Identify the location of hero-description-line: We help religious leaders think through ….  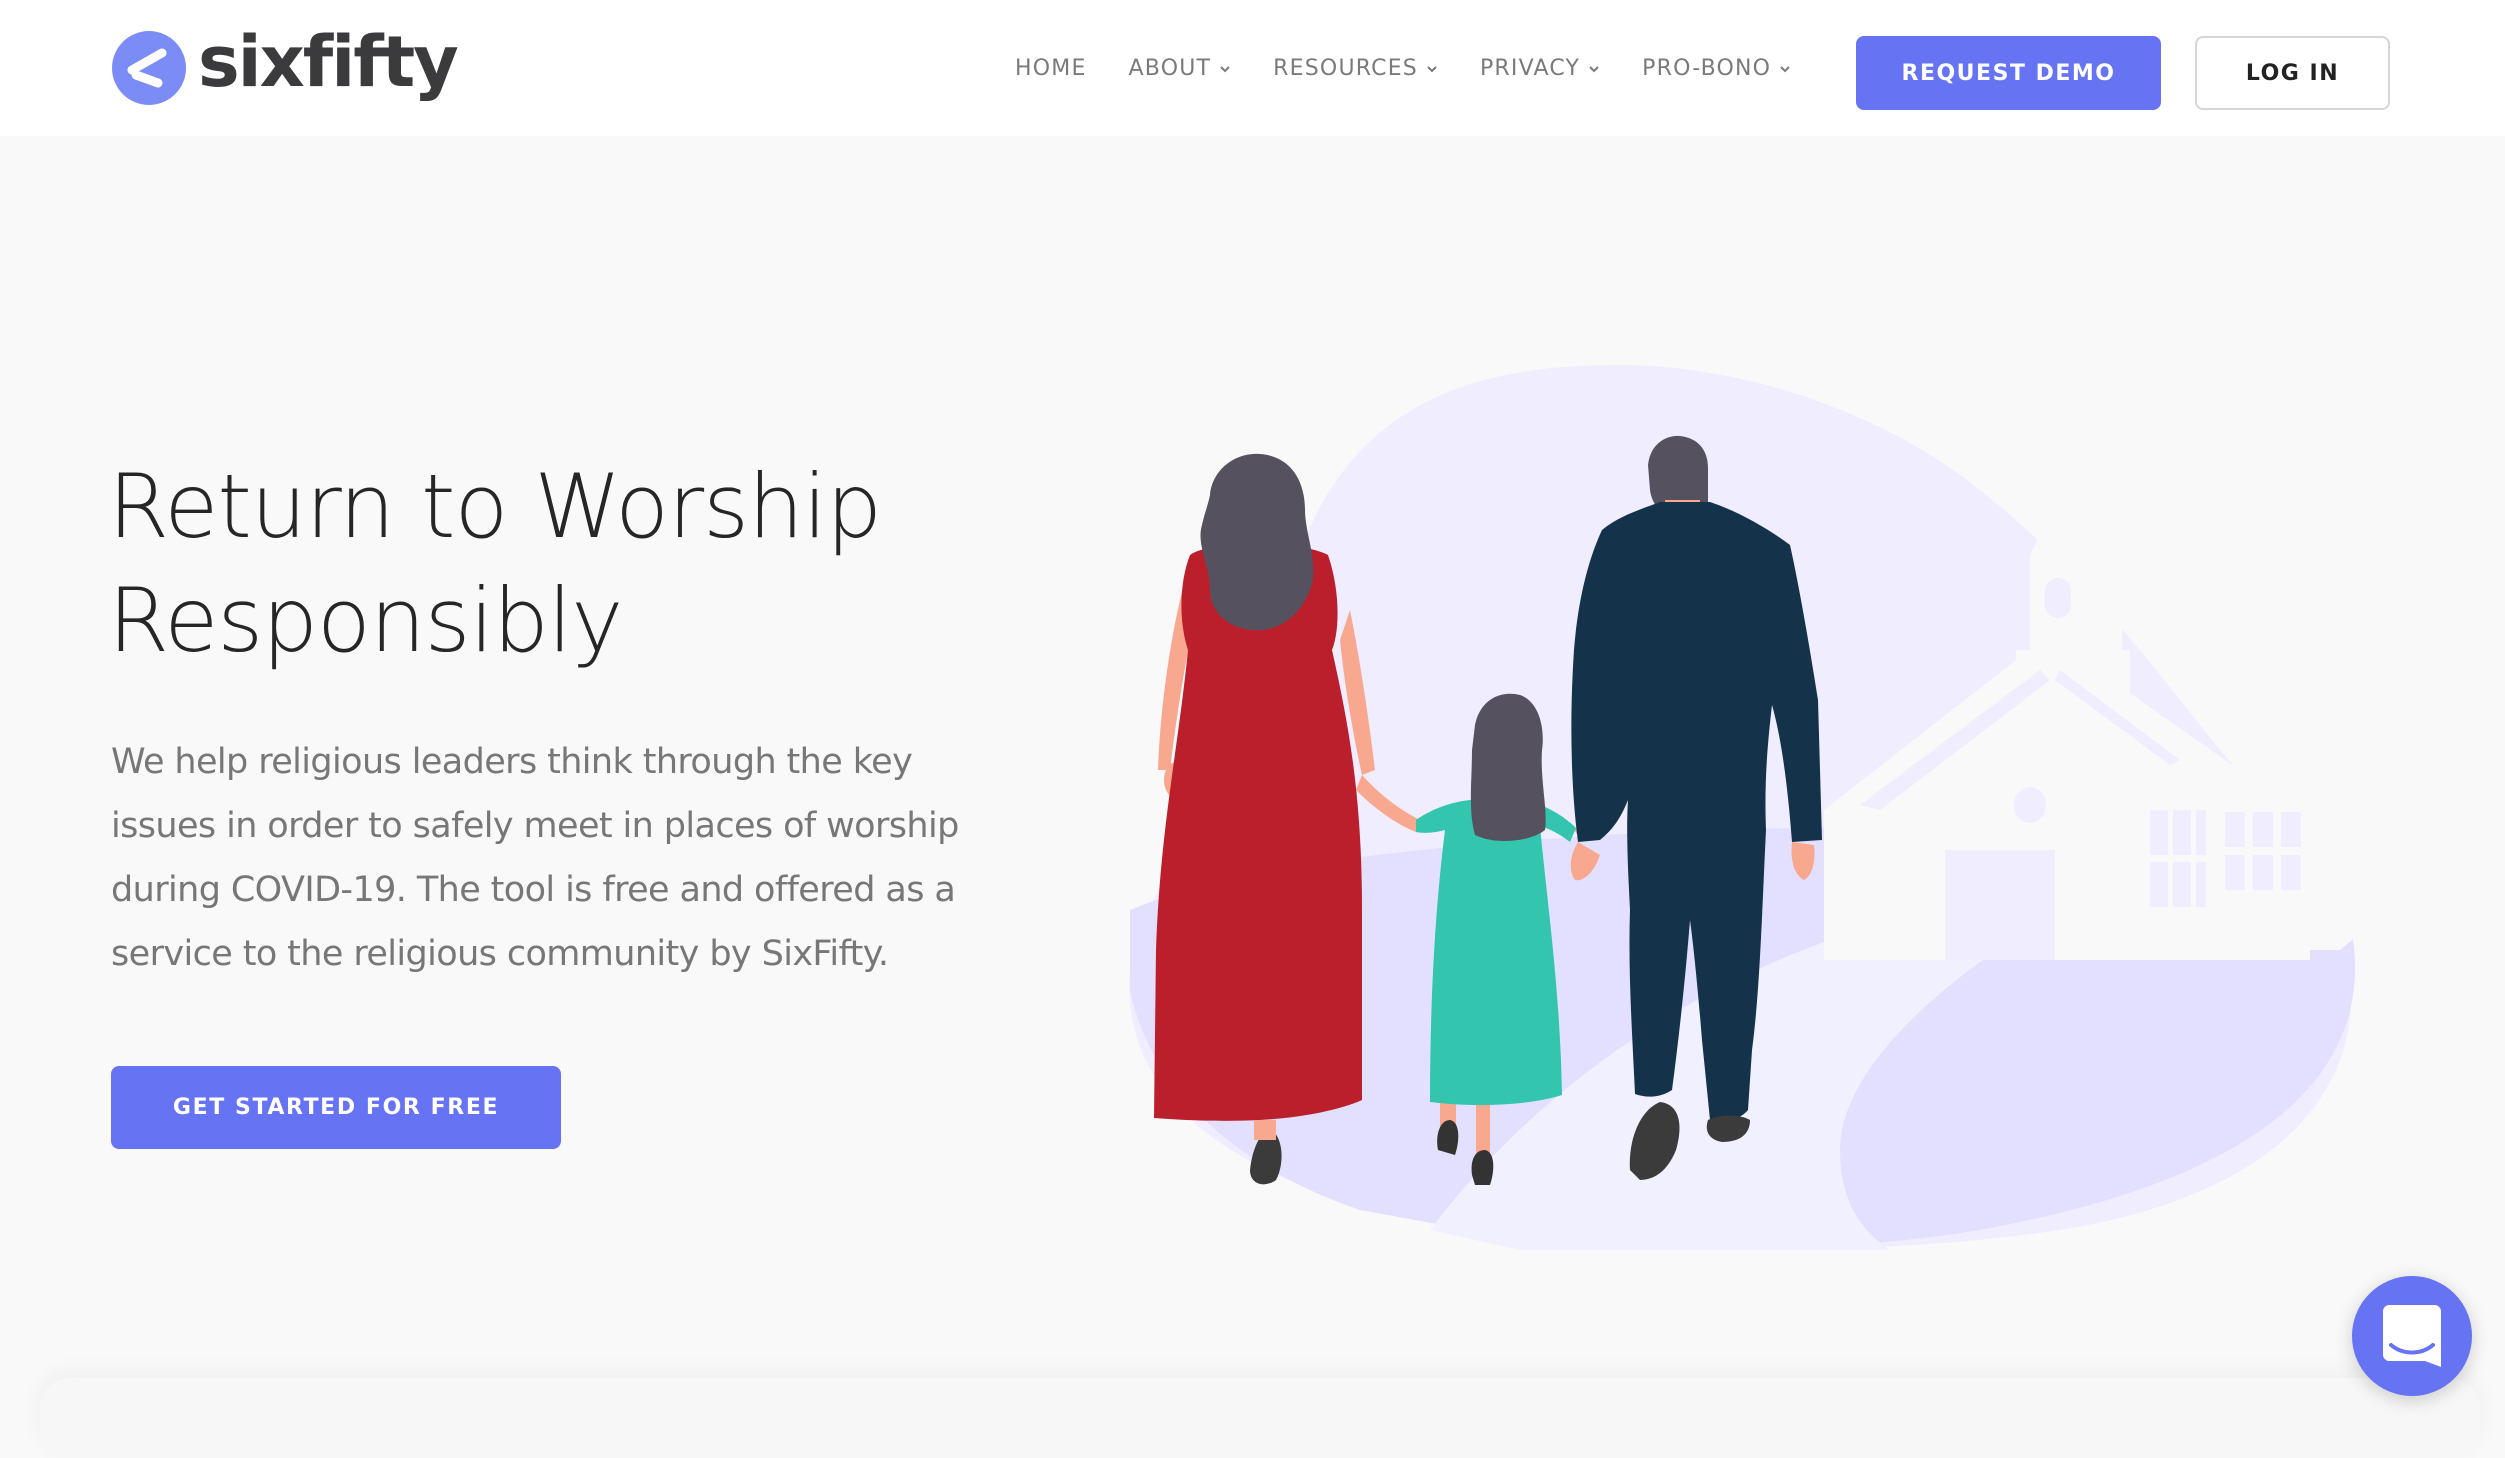
(512, 762).